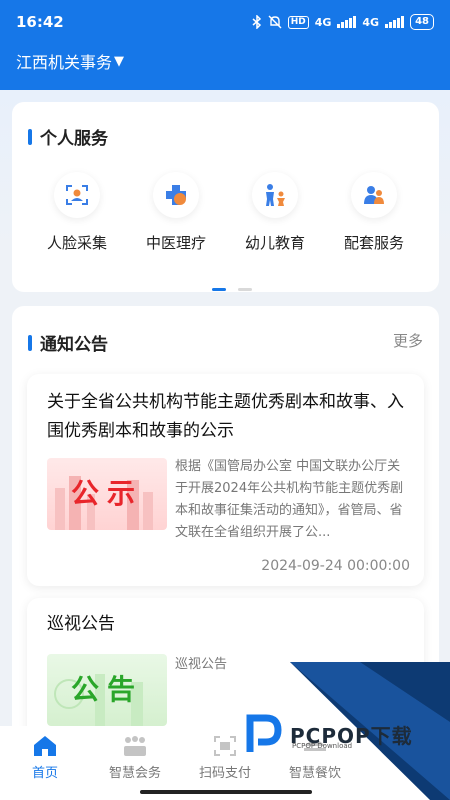  What do you see at coordinates (134, 773) in the screenshot?
I see `tab-label: 智慧会务` at bounding box center [134, 773].